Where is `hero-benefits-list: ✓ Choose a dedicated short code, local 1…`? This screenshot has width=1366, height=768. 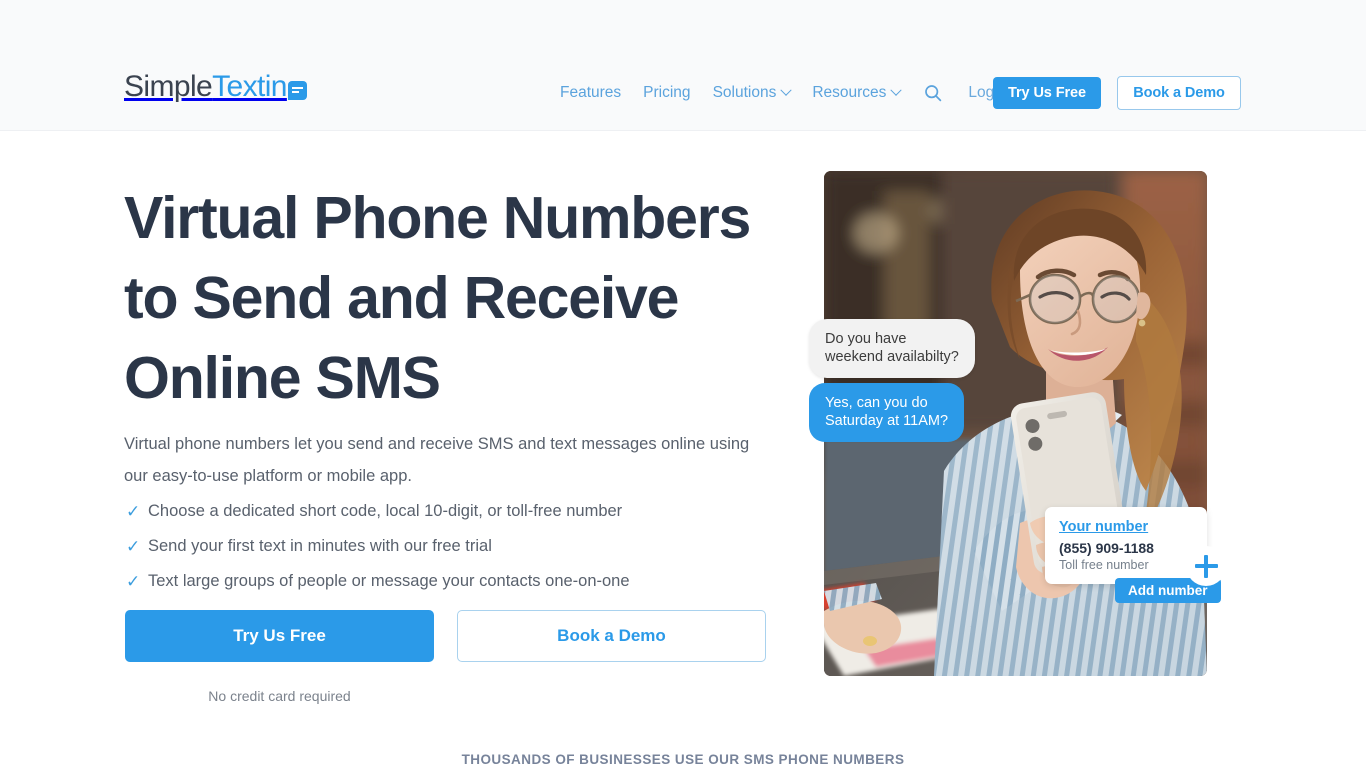 hero-benefits-list: ✓ Choose a dedicated short code, local 1… is located at coordinates (466, 546).